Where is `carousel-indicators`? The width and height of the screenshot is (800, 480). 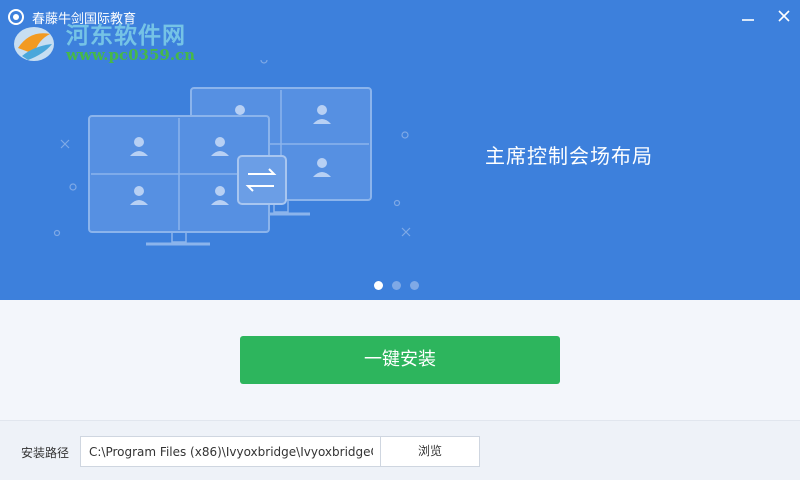 carousel-indicators is located at coordinates (404, 286).